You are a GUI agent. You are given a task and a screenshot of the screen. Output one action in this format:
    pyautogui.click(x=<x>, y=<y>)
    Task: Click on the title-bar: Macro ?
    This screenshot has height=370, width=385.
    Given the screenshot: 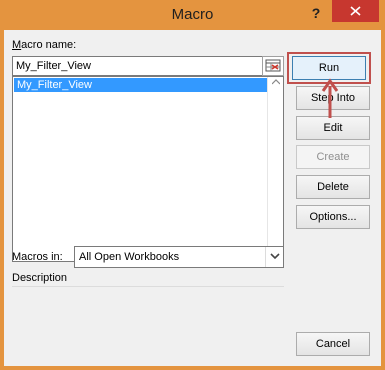 What is the action you would take?
    pyautogui.click(x=192, y=15)
    